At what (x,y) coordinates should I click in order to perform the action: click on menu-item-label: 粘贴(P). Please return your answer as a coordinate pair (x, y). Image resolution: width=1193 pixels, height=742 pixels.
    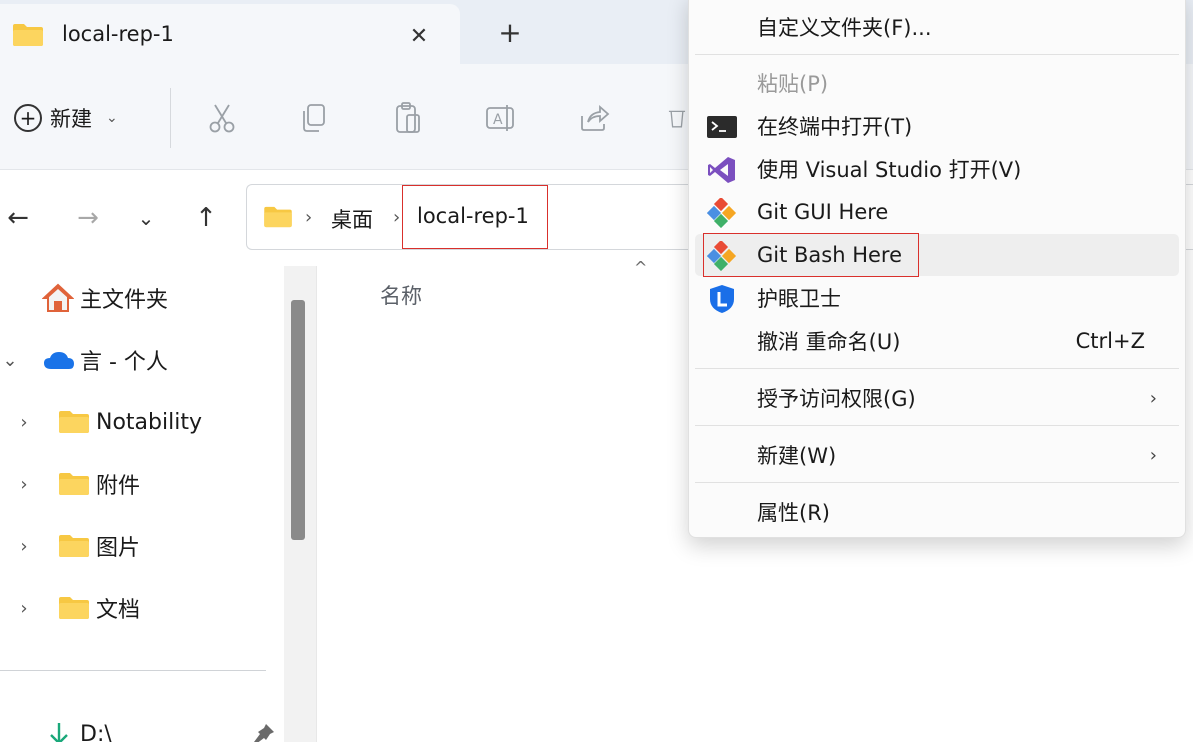
    Looking at the image, I should click on (793, 84).